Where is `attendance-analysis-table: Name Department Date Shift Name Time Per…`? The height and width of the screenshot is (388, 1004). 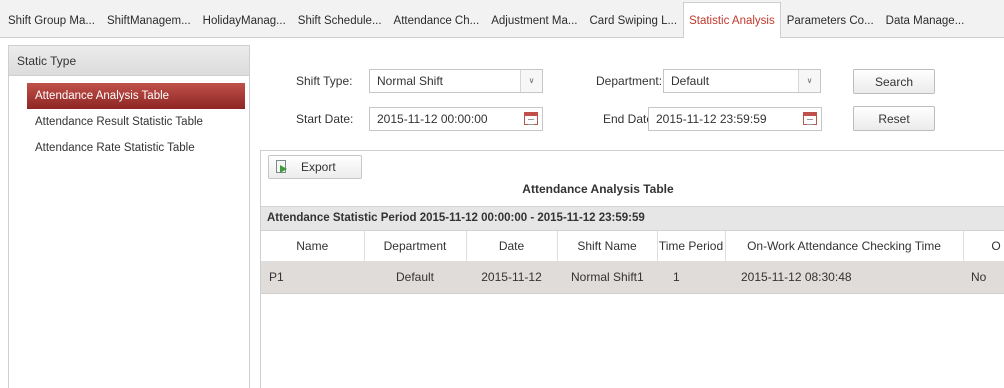 attendance-analysis-table: Name Department Date Shift Name Time Per… is located at coordinates (632, 262).